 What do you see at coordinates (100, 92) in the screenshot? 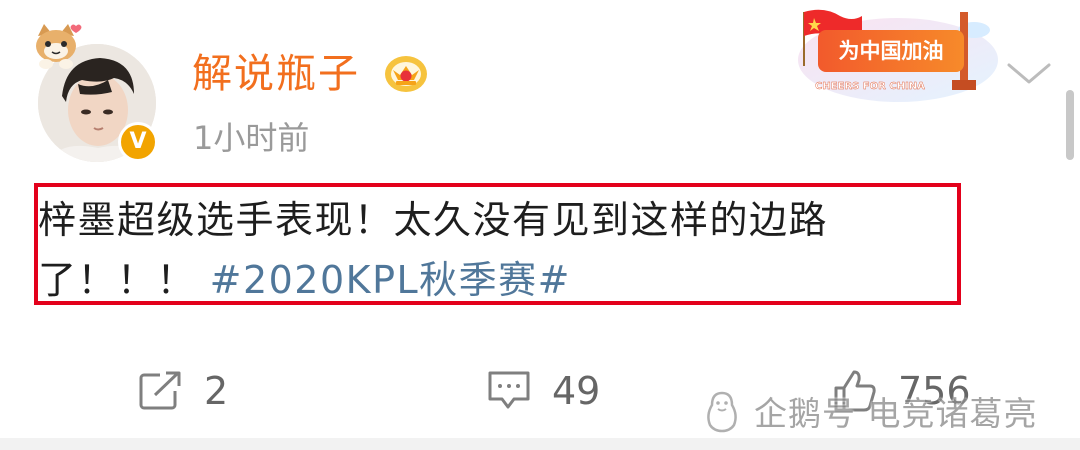
I see `avatar-group: V` at bounding box center [100, 92].